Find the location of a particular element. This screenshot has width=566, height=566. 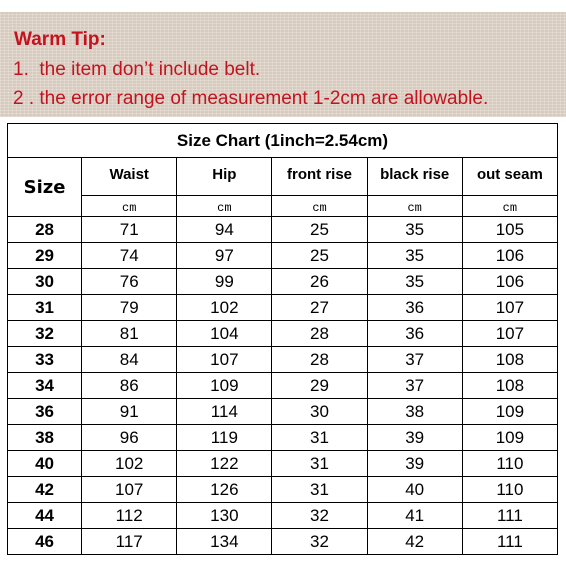

size-cell: 38 is located at coordinates (44, 437).